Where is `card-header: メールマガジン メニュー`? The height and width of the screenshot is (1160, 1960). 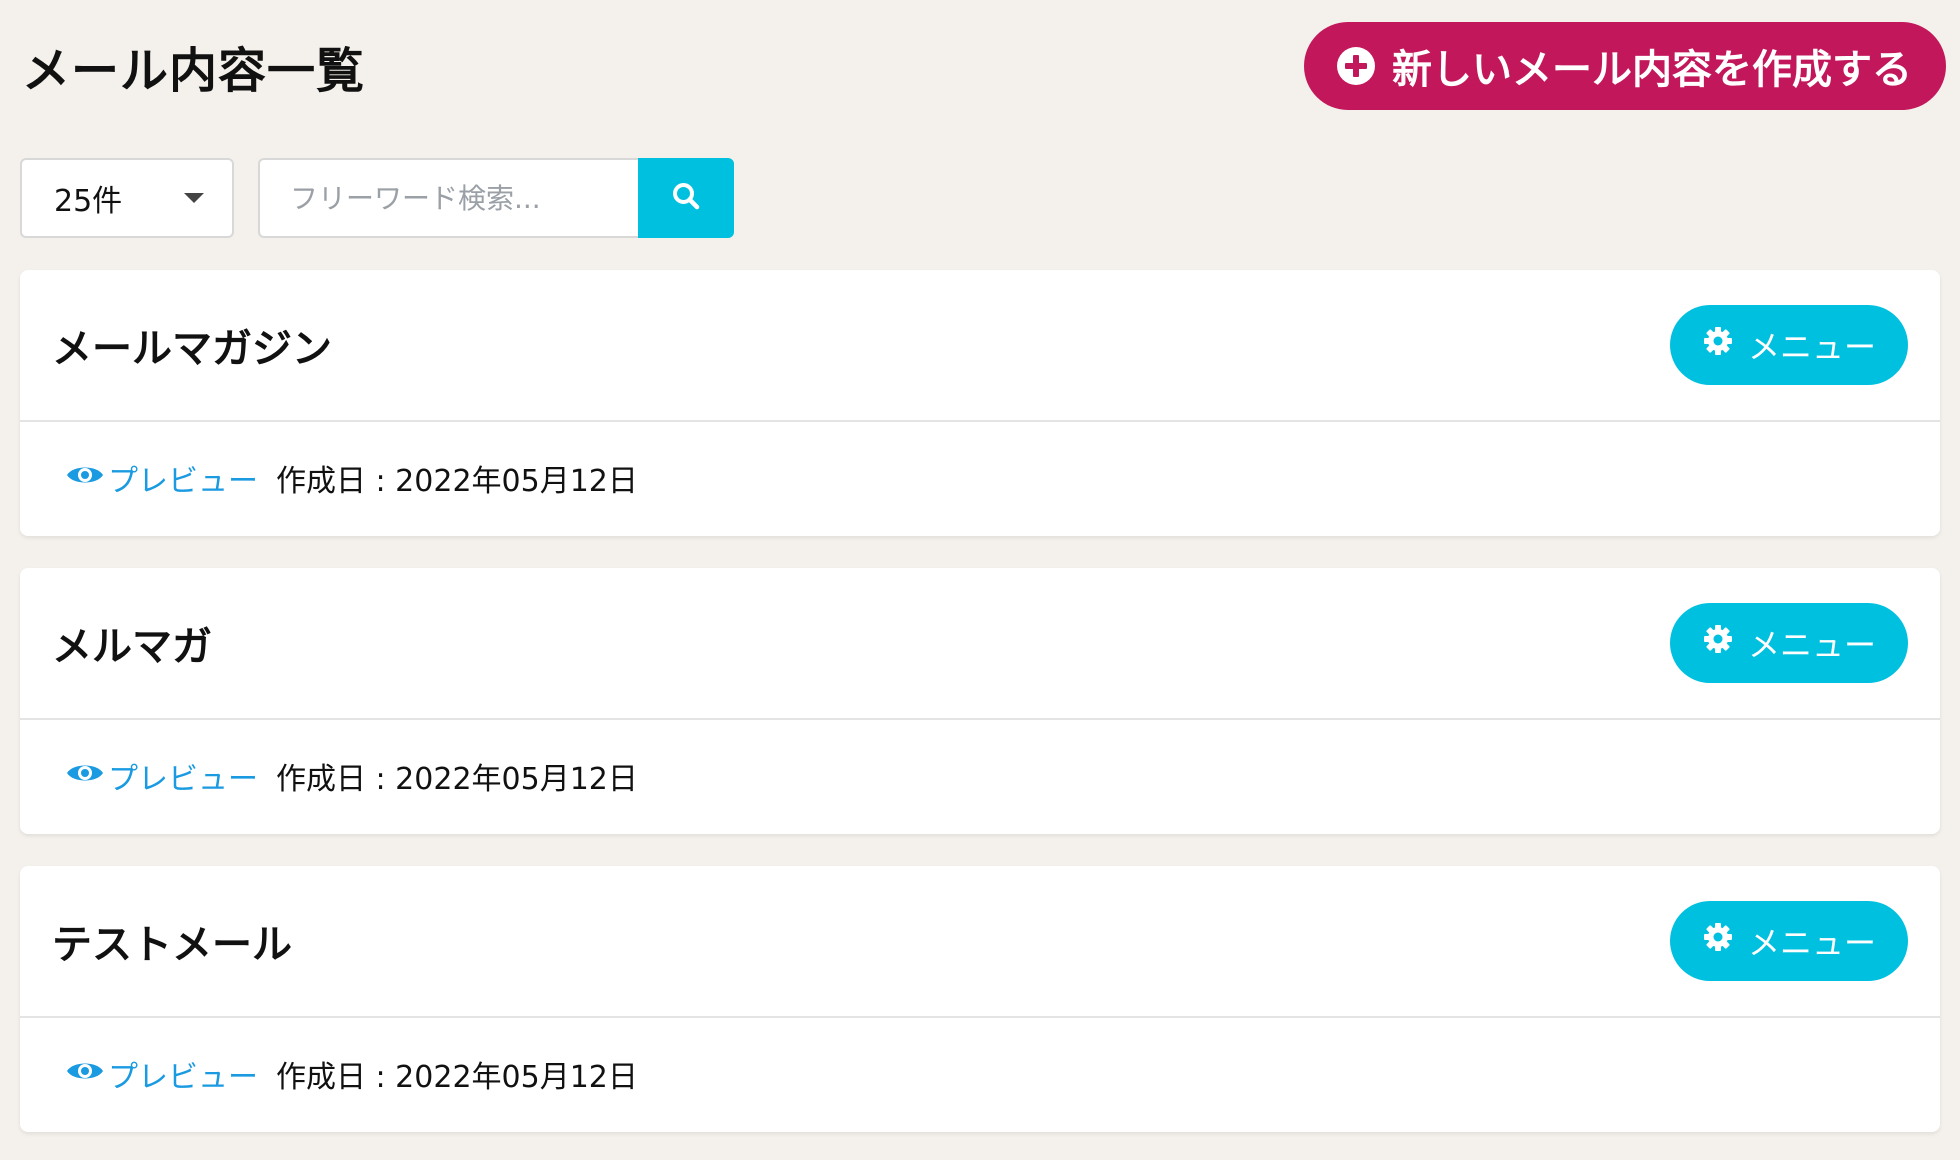
card-header: メールマガジン メニュー is located at coordinates (980, 346).